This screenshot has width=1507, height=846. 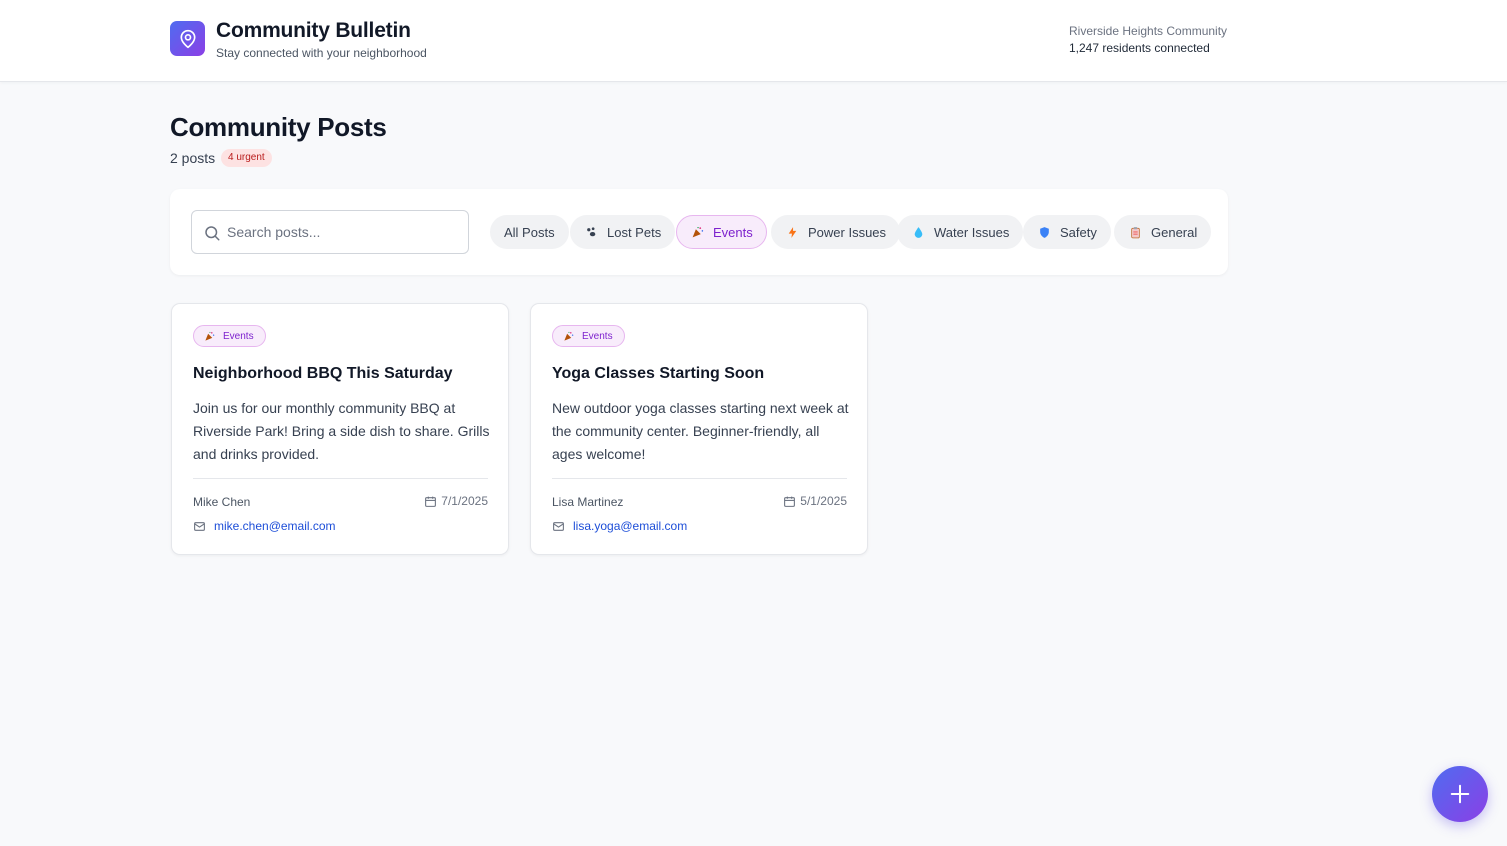 I want to click on filter-general: General, so click(x=1163, y=232).